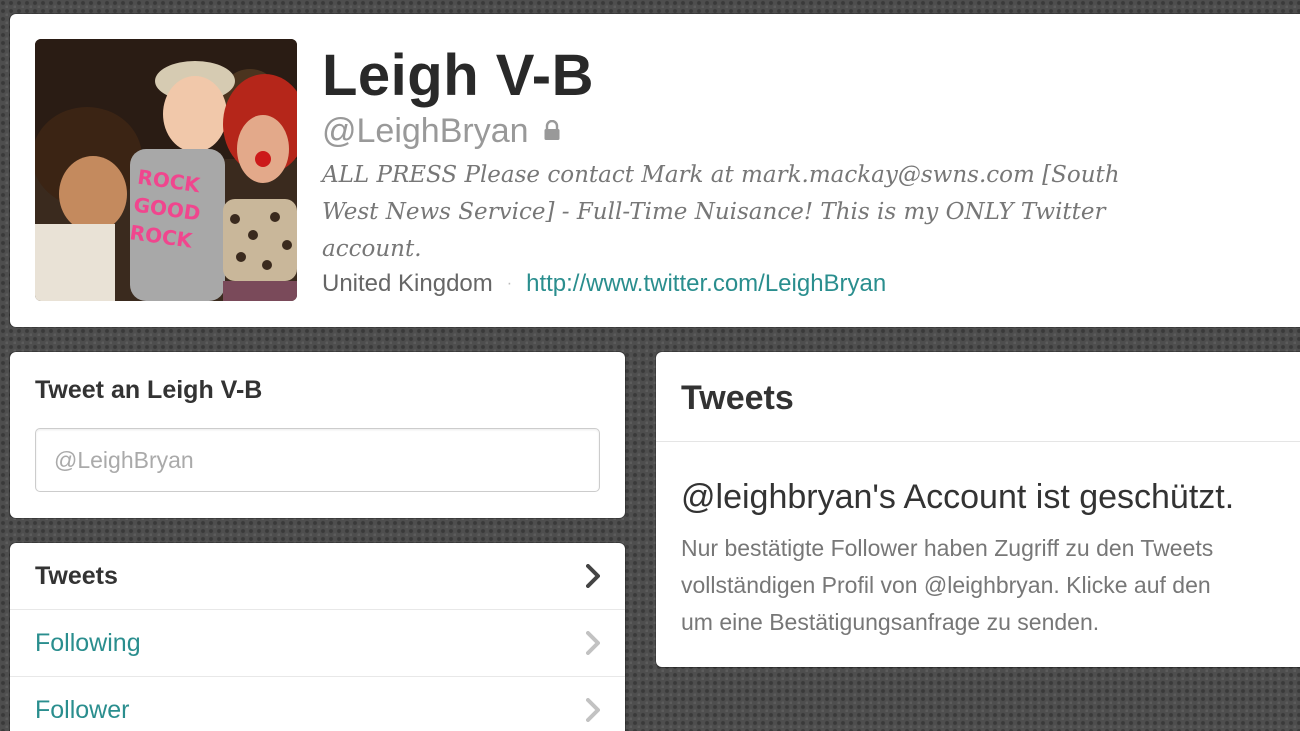 This screenshot has height=731, width=1300. I want to click on protected-account-heading: @leighbryan's Account ist geschützt., so click(958, 497).